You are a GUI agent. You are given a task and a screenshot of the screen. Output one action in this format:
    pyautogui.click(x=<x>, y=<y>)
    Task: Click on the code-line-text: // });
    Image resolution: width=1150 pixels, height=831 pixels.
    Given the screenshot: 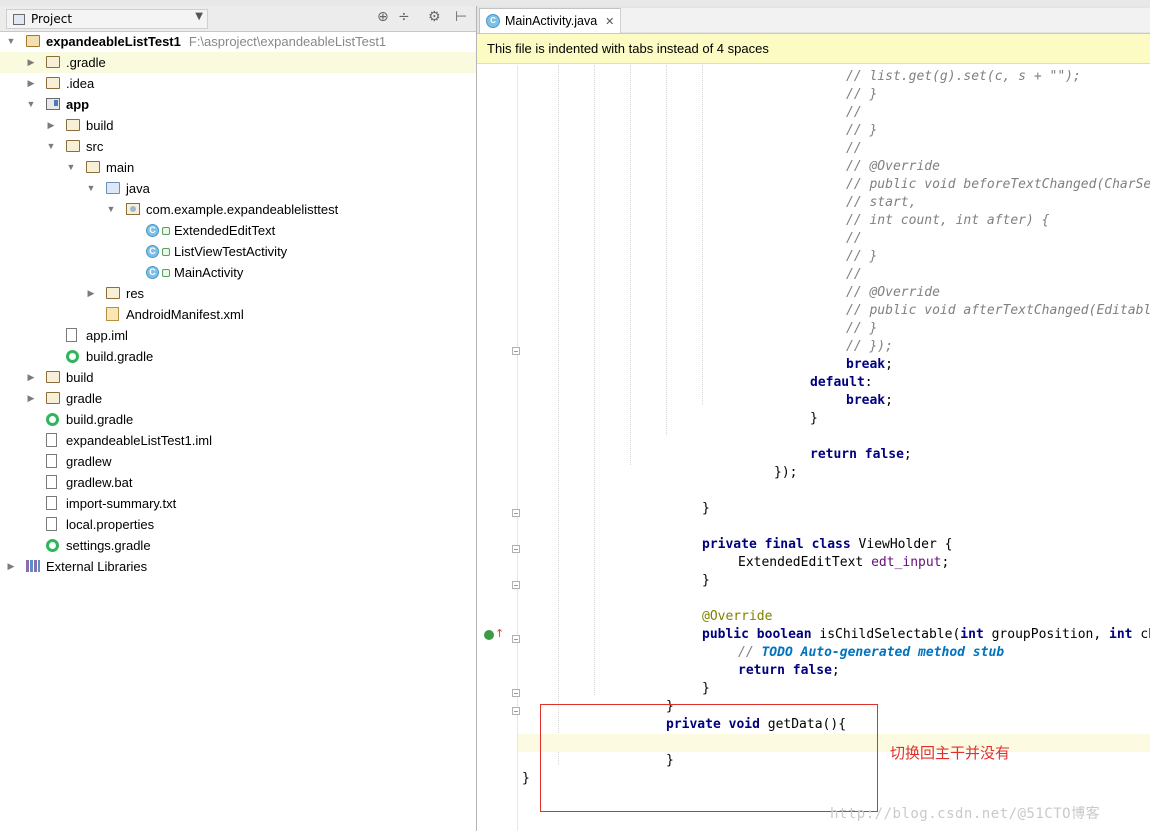 What is the action you would take?
    pyautogui.click(x=869, y=347)
    